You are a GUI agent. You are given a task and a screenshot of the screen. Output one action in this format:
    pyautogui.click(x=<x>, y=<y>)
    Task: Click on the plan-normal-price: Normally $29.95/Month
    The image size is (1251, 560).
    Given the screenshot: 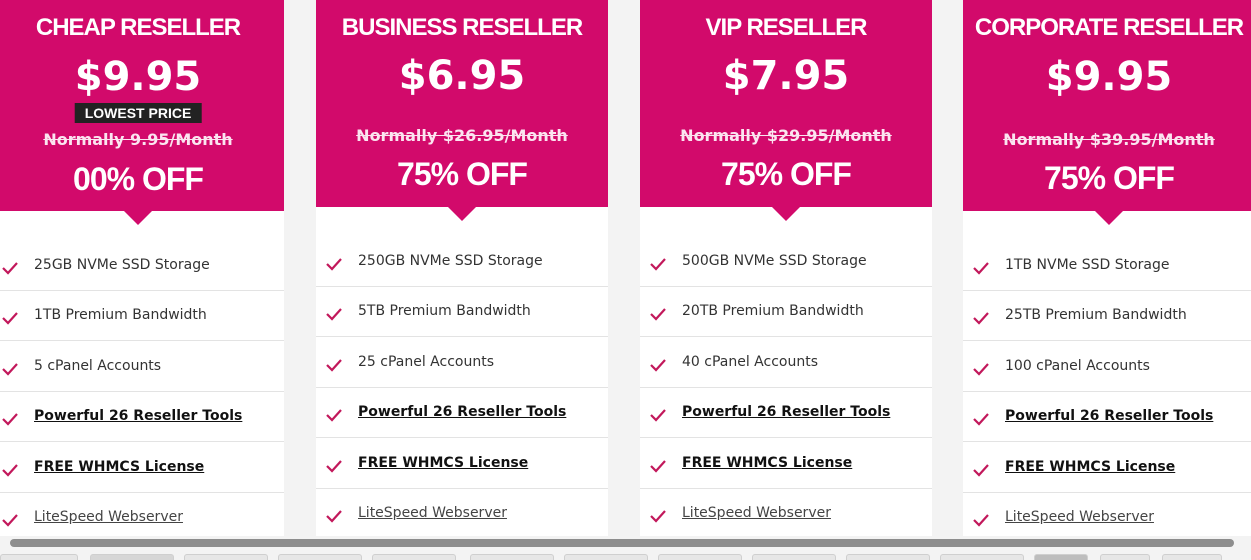 What is the action you would take?
    pyautogui.click(x=786, y=135)
    